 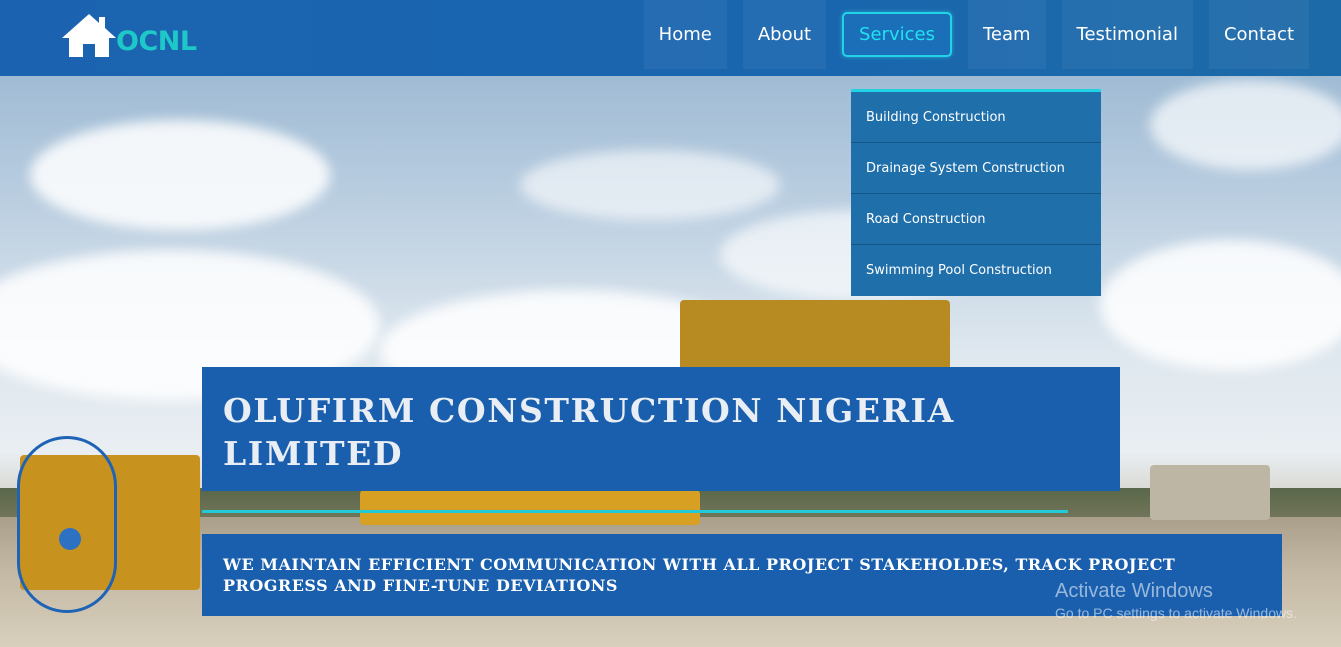 What do you see at coordinates (635, 511) in the screenshot?
I see `hero-divider` at bounding box center [635, 511].